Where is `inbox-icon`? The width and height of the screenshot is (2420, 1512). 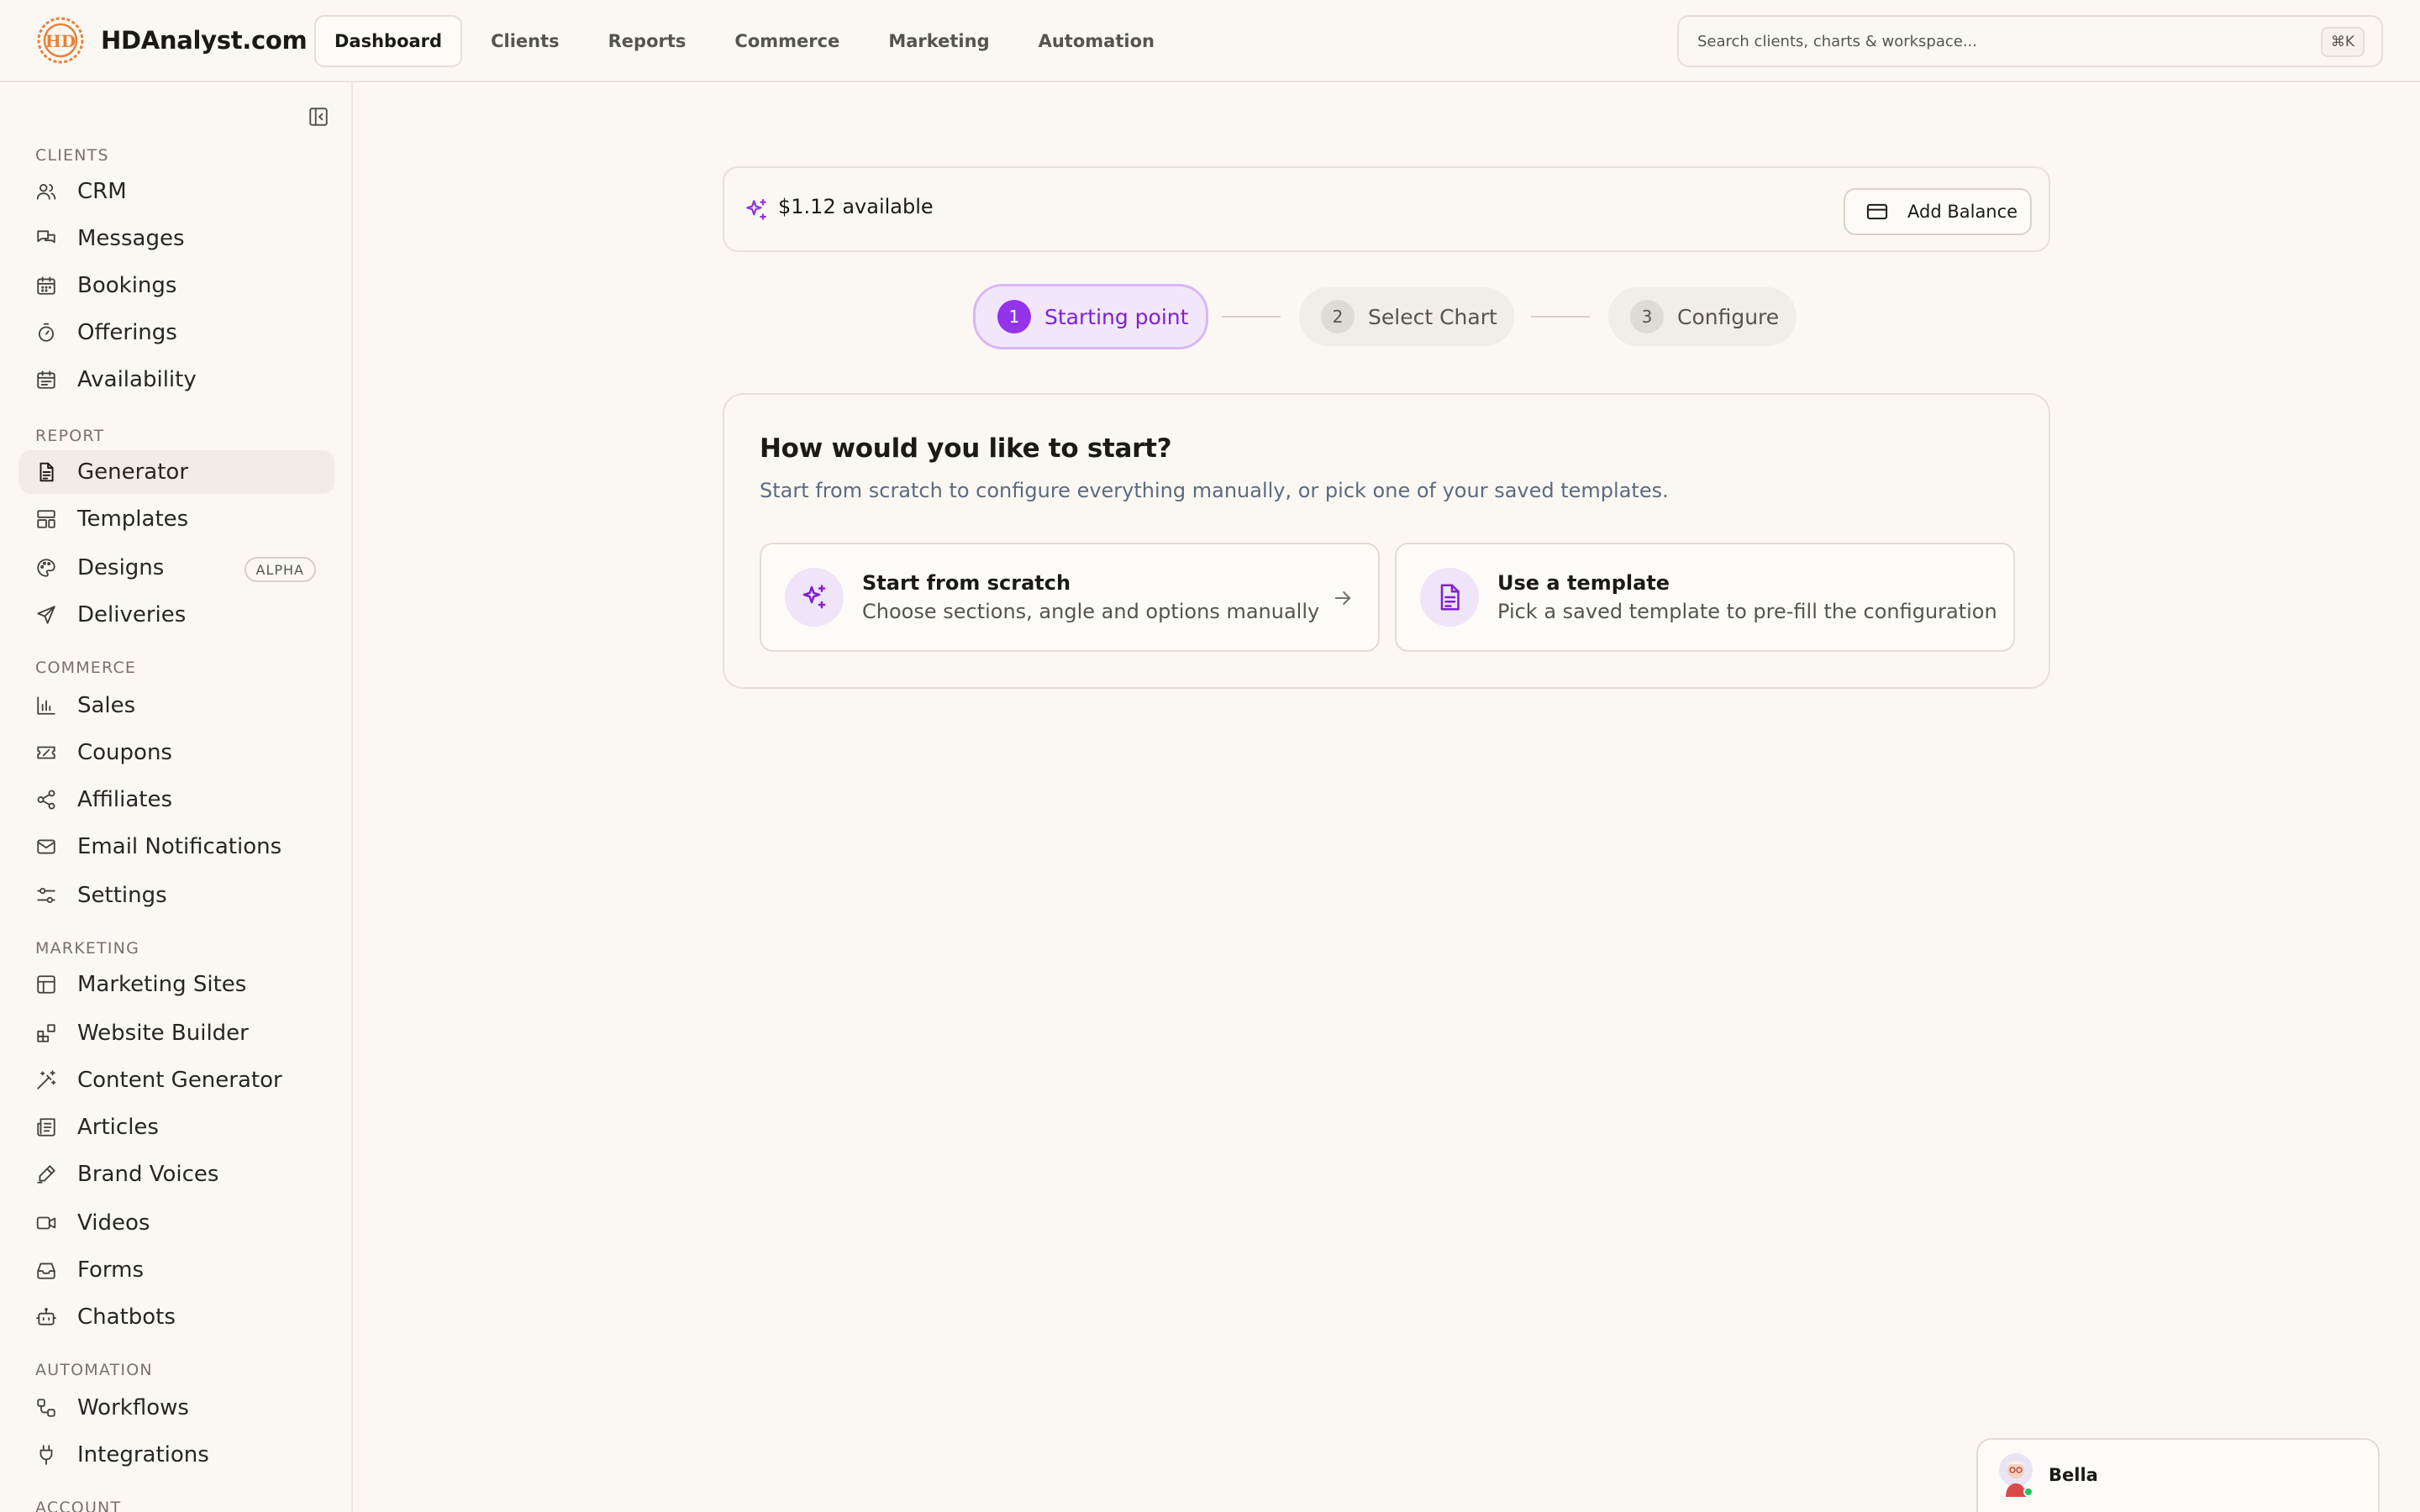 inbox-icon is located at coordinates (46, 1270).